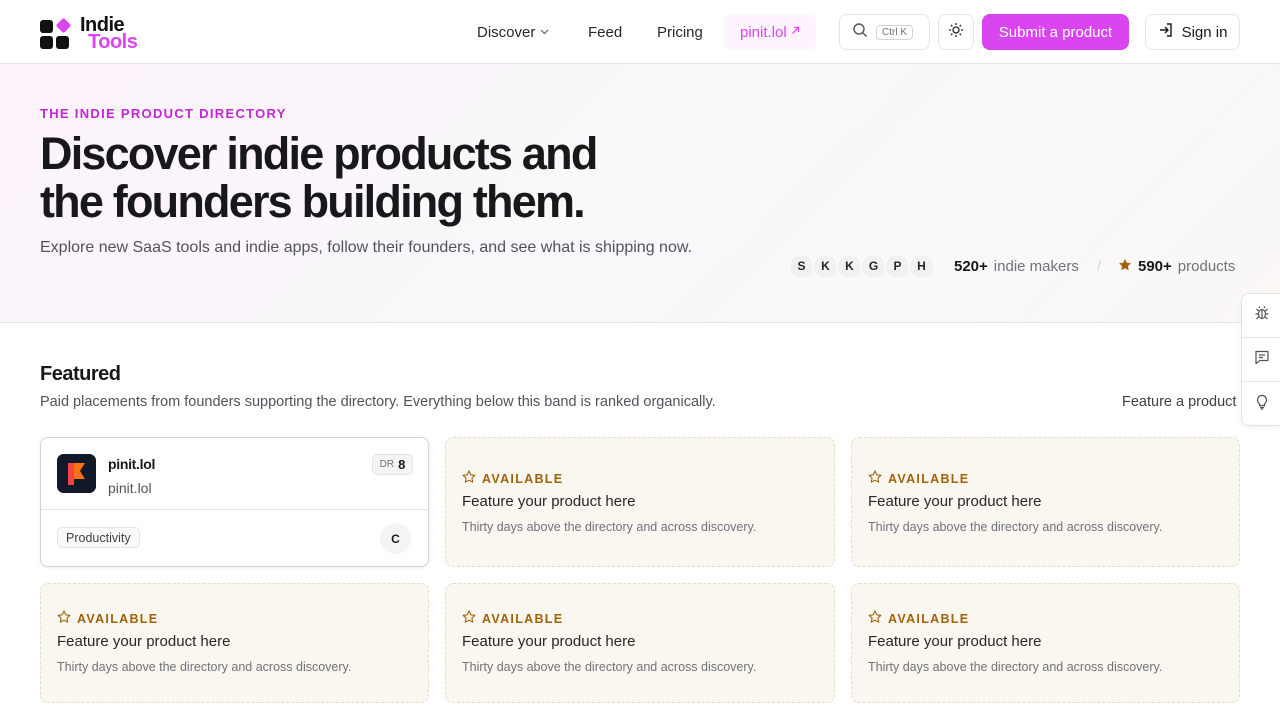 The width and height of the screenshot is (1280, 720). Describe the element at coordinates (544, 32) in the screenshot. I see `chevron-down-icon` at that location.